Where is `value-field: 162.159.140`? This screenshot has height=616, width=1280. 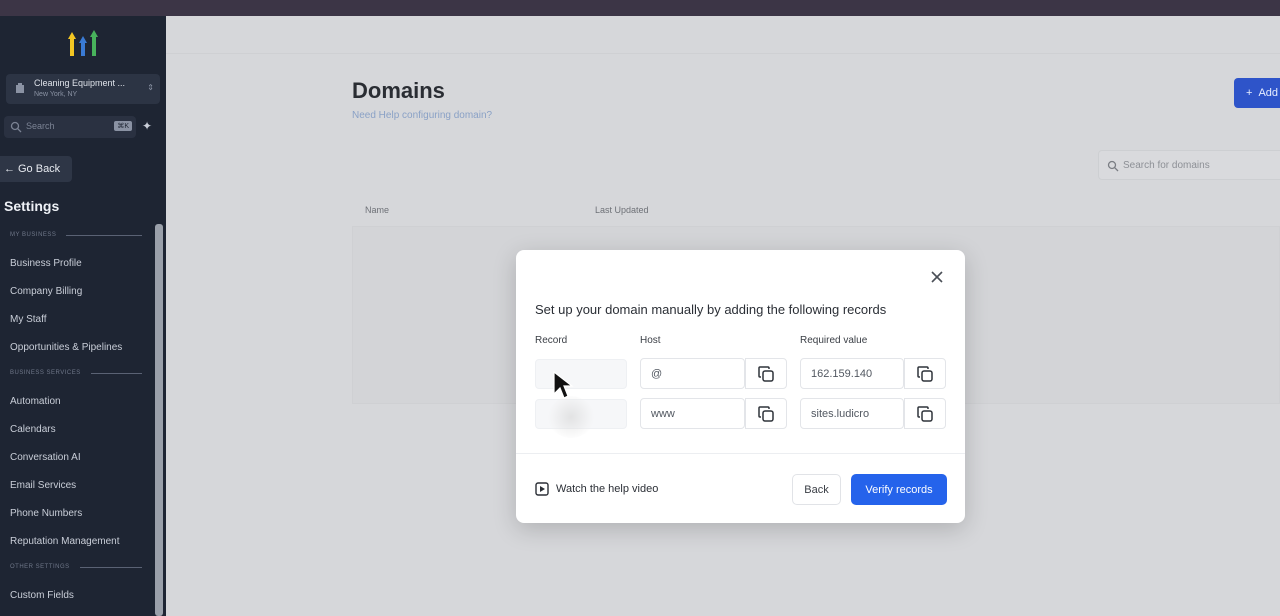
value-field: 162.159.140 is located at coordinates (852, 373).